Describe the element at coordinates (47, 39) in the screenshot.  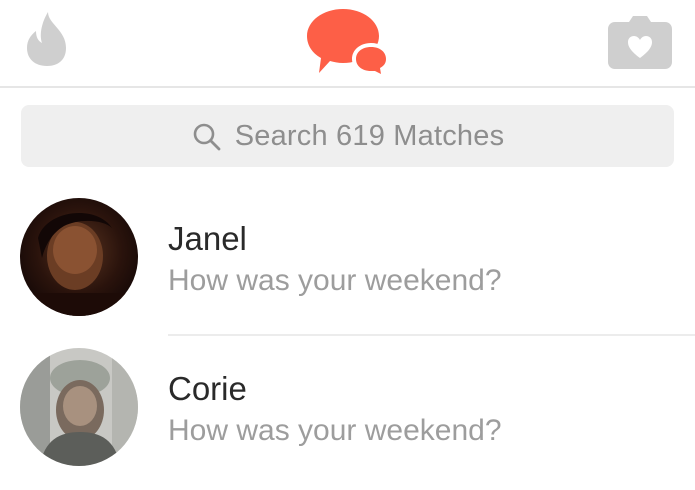
I see `flame-icon` at that location.